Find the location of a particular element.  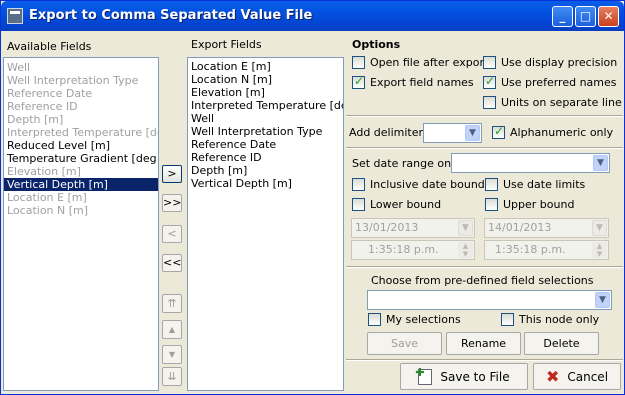

export-field-item: Interpreted Temperature [deg C] is located at coordinates (265, 105).